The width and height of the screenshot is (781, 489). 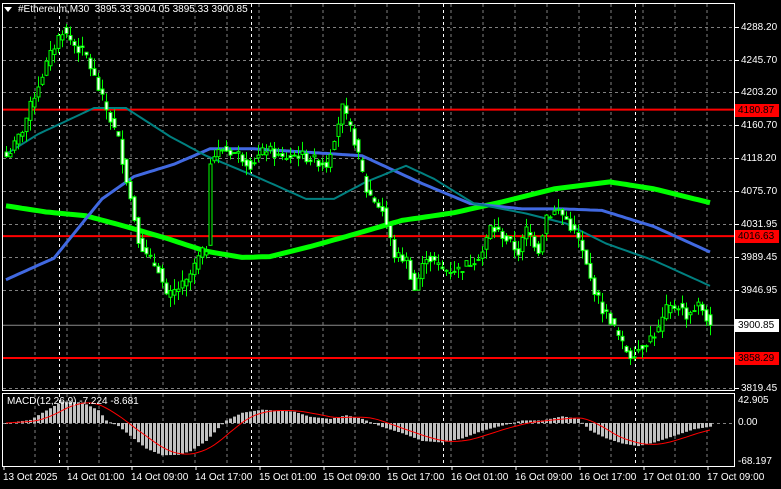 I want to click on collapse-triangle-icon, so click(x=8, y=9).